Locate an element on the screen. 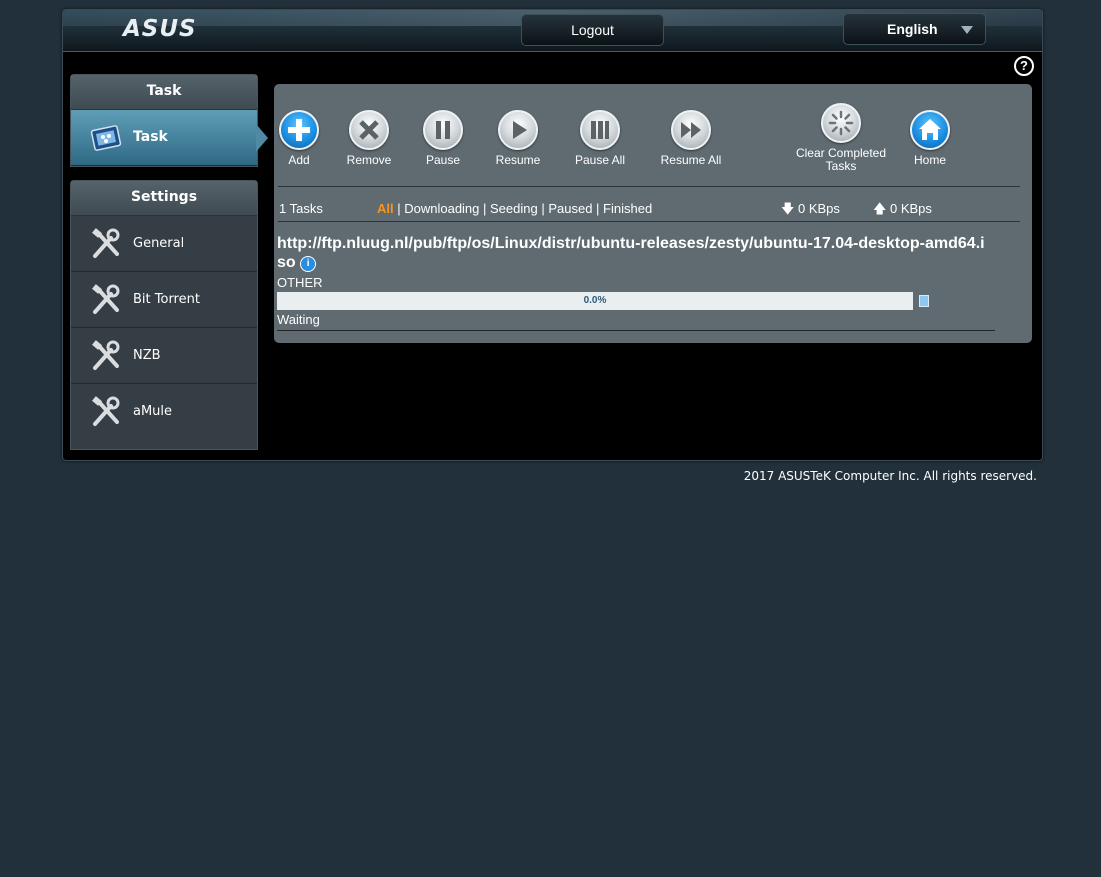  fast-forward-icon is located at coordinates (691, 130).